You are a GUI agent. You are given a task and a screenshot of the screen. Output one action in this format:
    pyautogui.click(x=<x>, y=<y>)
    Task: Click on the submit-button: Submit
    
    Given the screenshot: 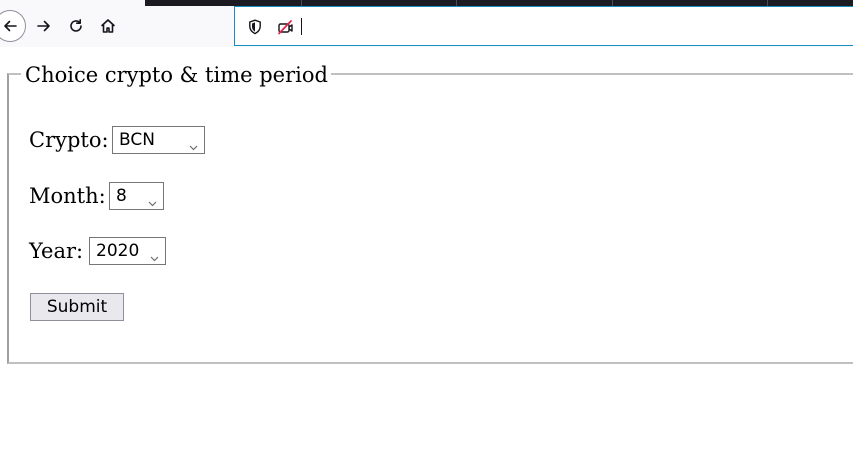 What is the action you would take?
    pyautogui.click(x=77, y=307)
    